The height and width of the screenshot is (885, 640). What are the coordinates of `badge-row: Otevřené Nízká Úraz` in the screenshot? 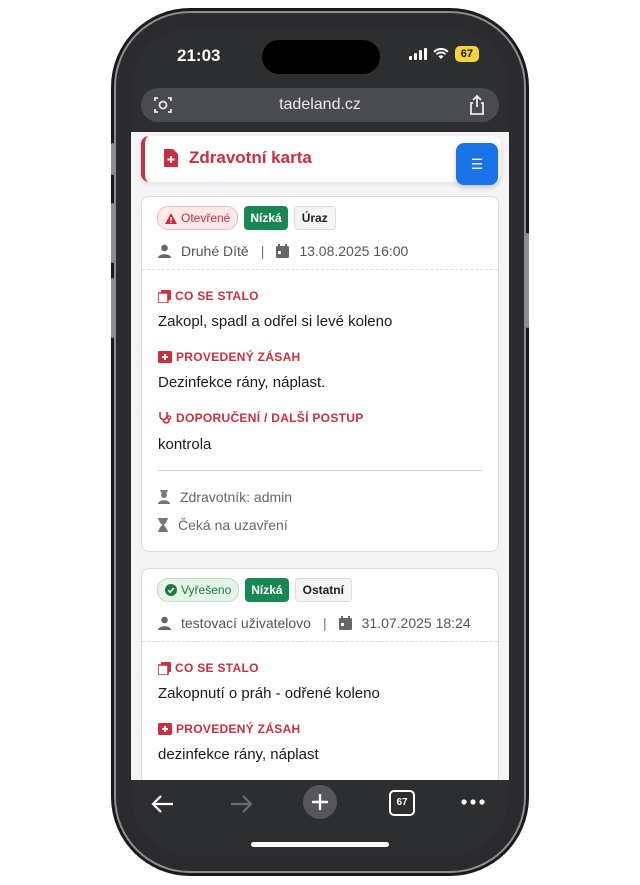 It's located at (246, 218).